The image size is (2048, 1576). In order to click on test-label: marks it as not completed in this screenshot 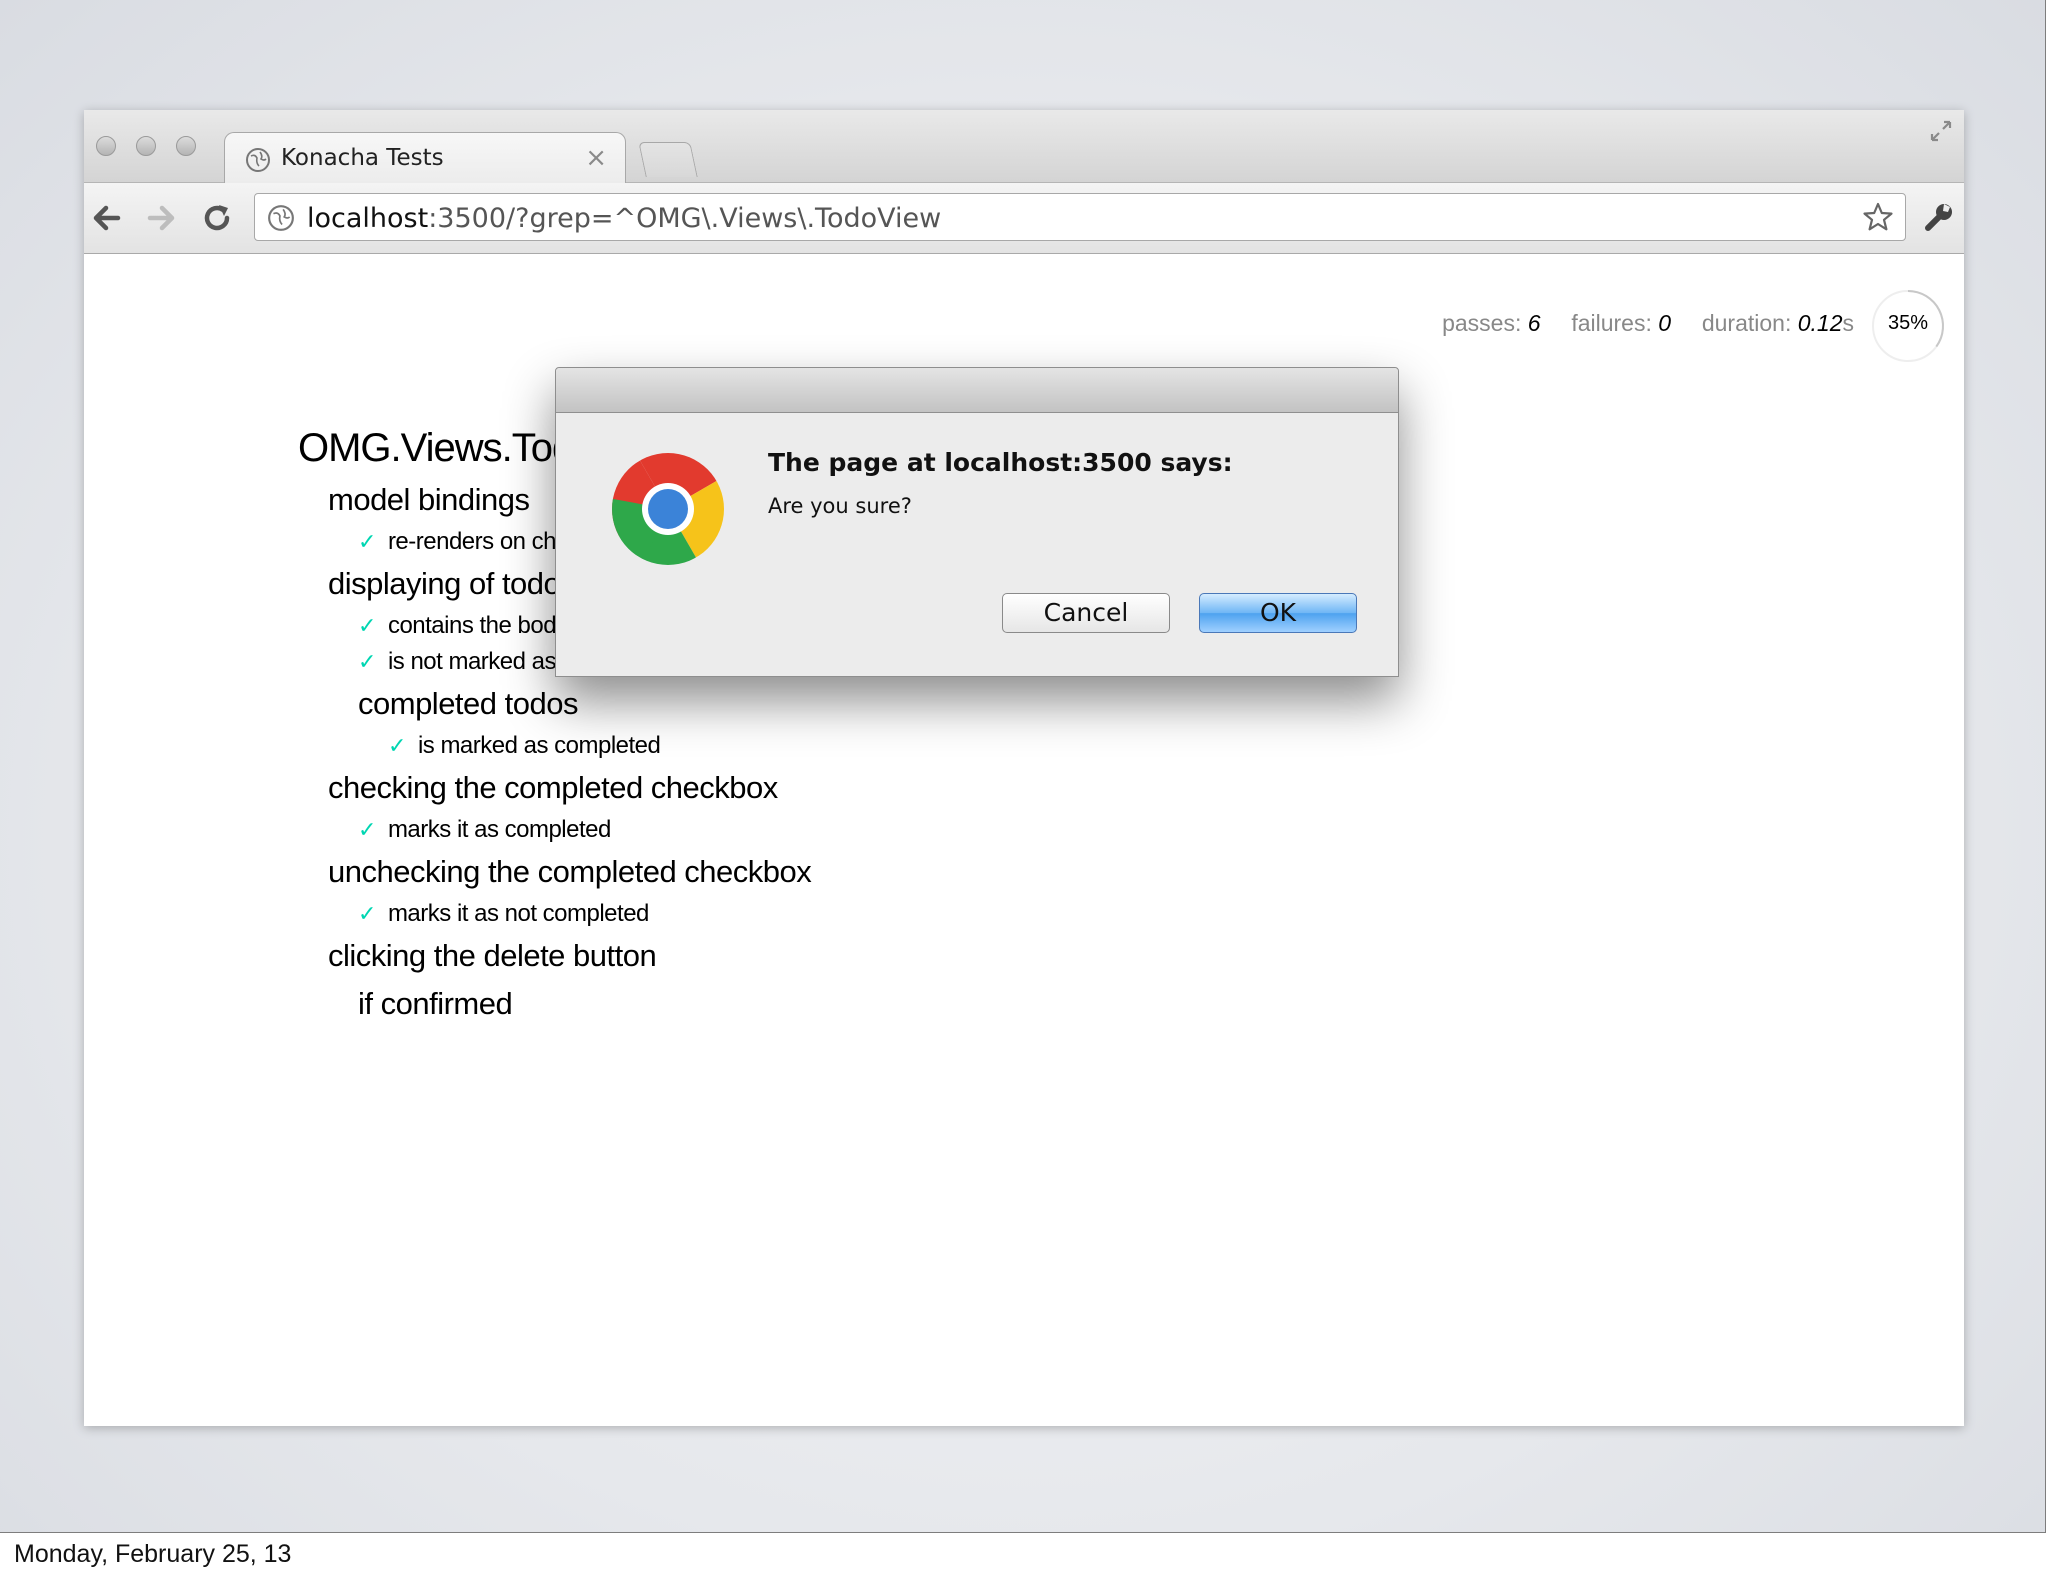, I will do `click(518, 913)`.